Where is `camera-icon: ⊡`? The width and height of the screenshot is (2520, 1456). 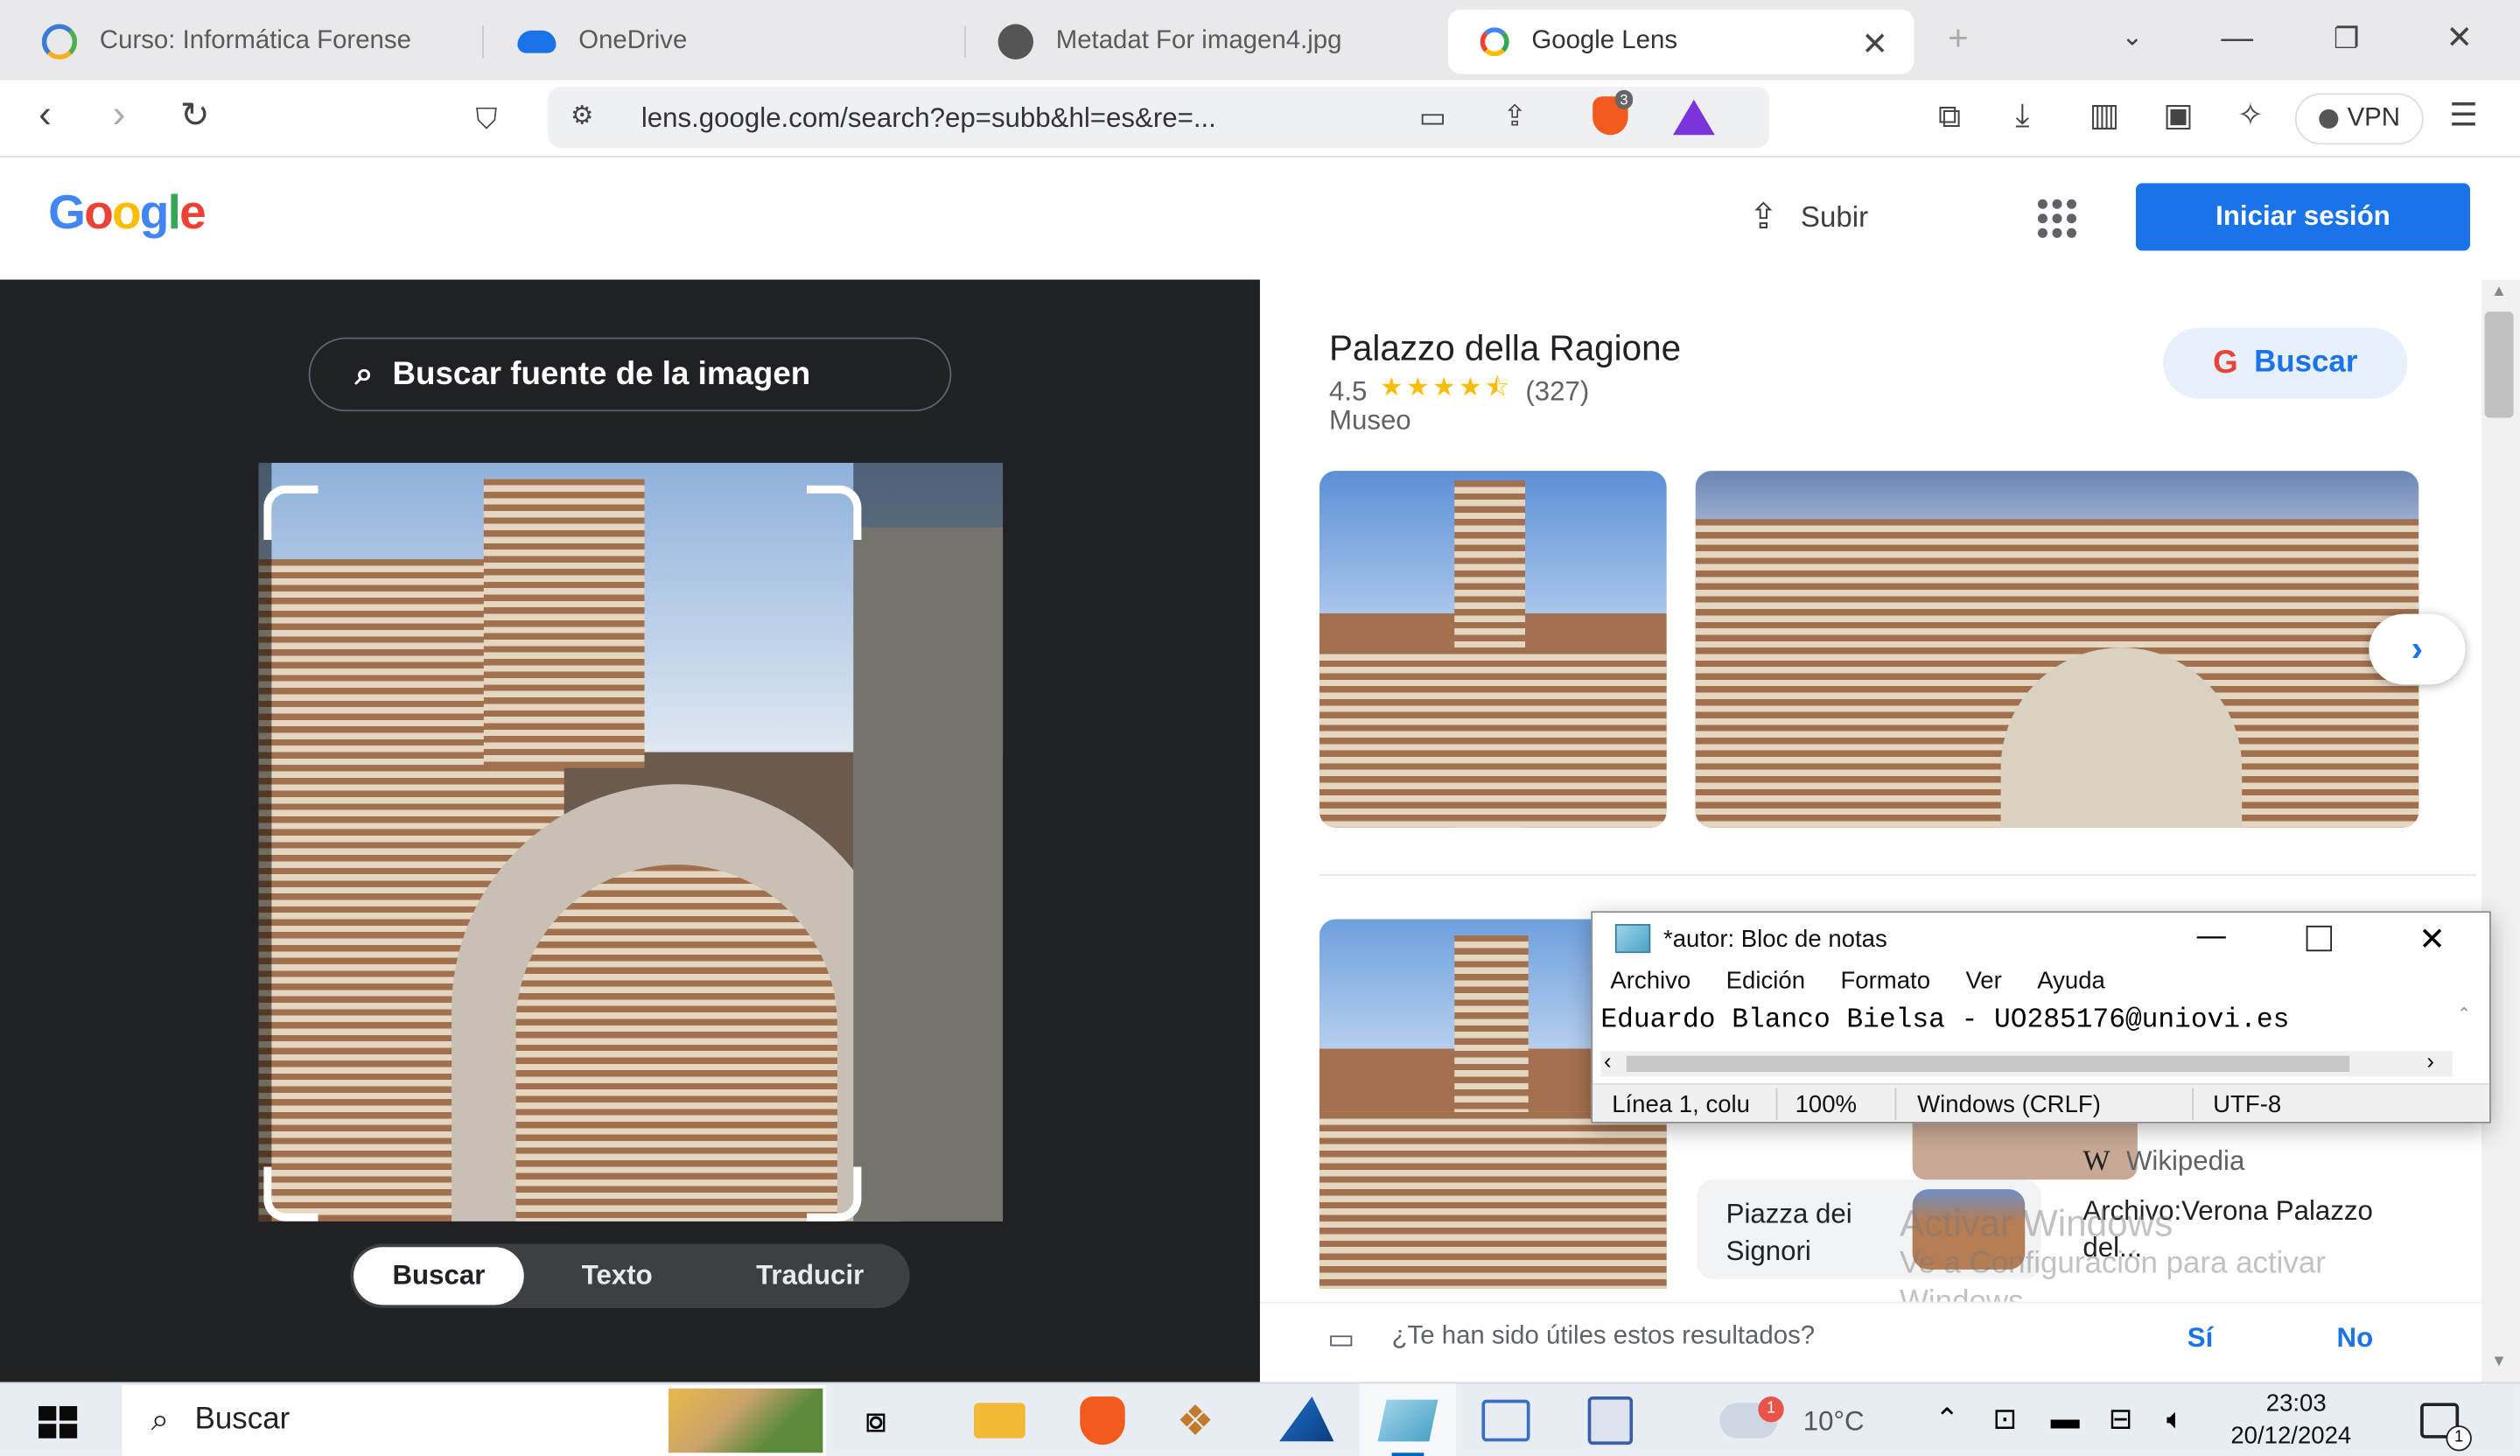
camera-icon: ⊡ is located at coordinates (2005, 1420).